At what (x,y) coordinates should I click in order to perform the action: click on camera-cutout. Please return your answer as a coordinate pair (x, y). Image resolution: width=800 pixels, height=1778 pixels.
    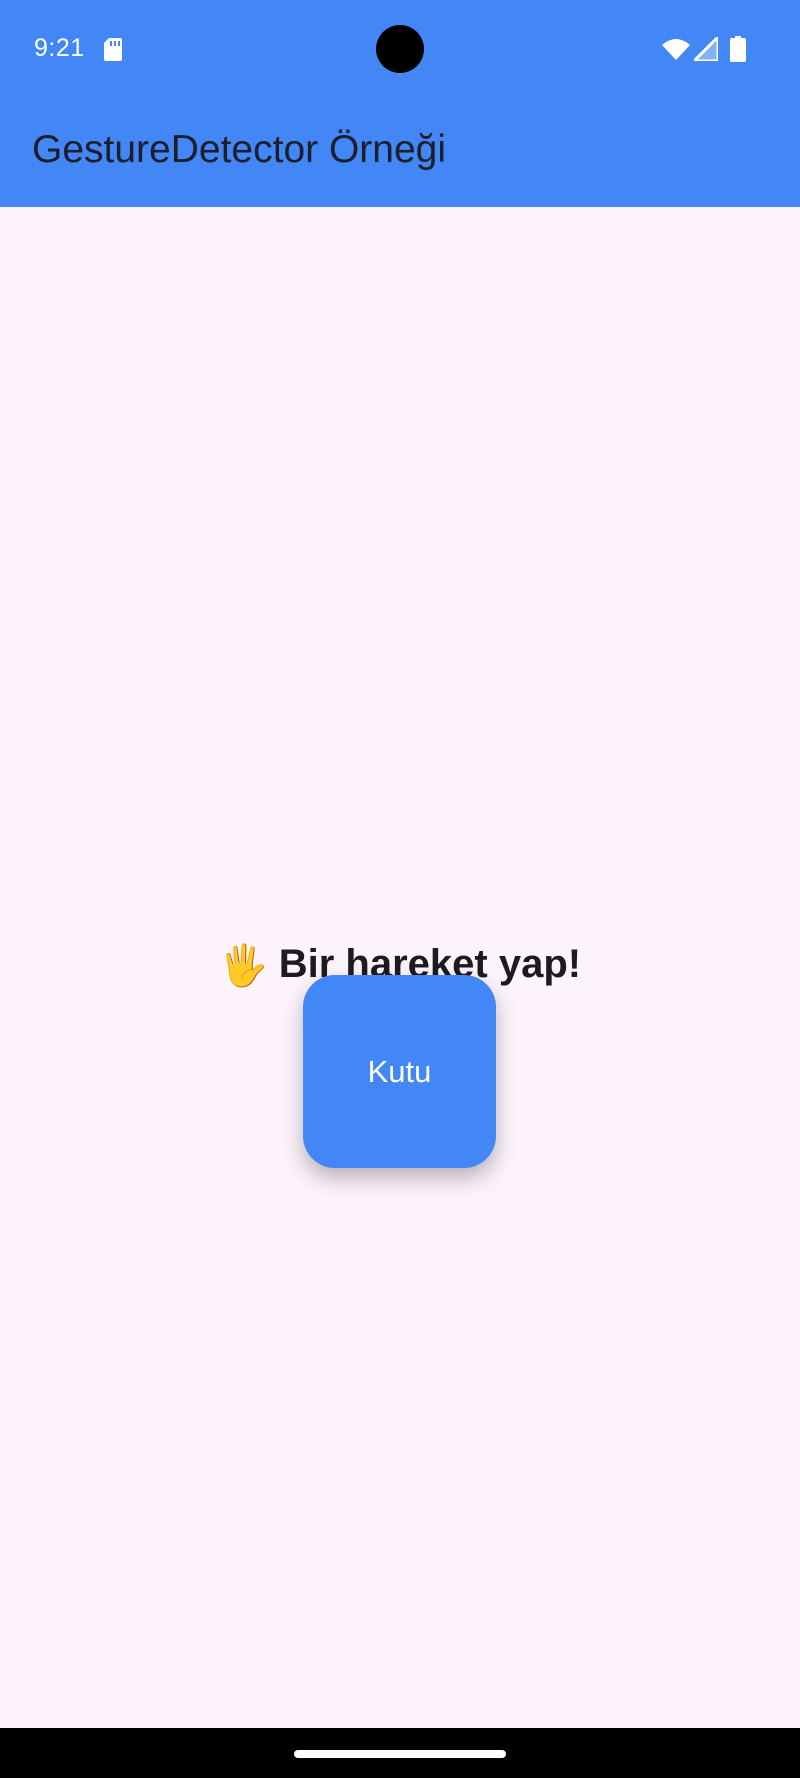
    Looking at the image, I should click on (400, 49).